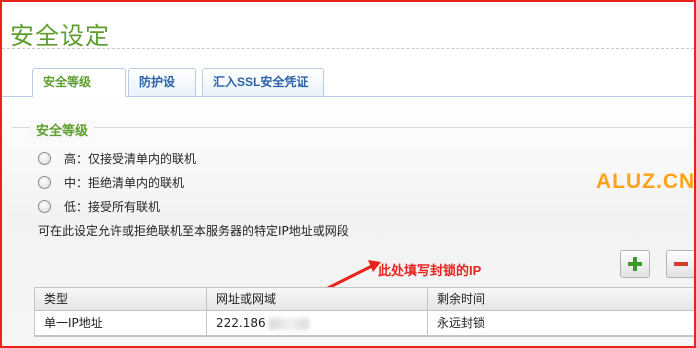 The width and height of the screenshot is (696, 348). Describe the element at coordinates (62, 129) in the screenshot. I see `security-level-legend: 安全等级` at that location.